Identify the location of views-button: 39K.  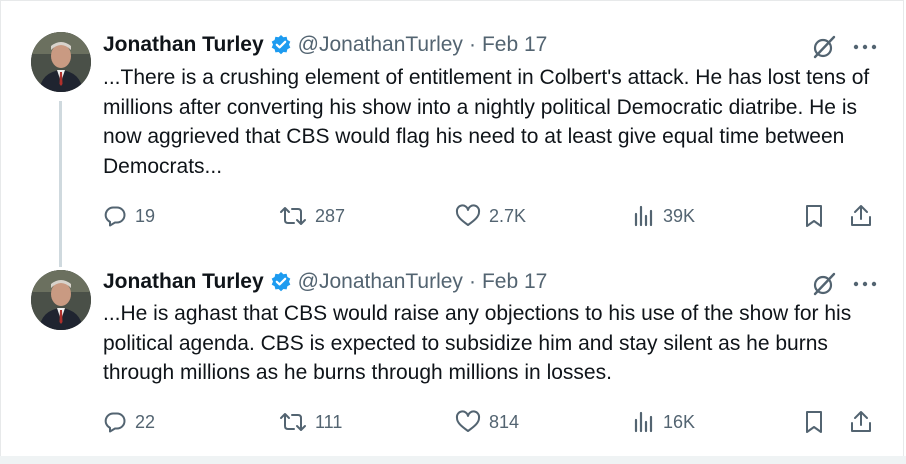
(664, 216).